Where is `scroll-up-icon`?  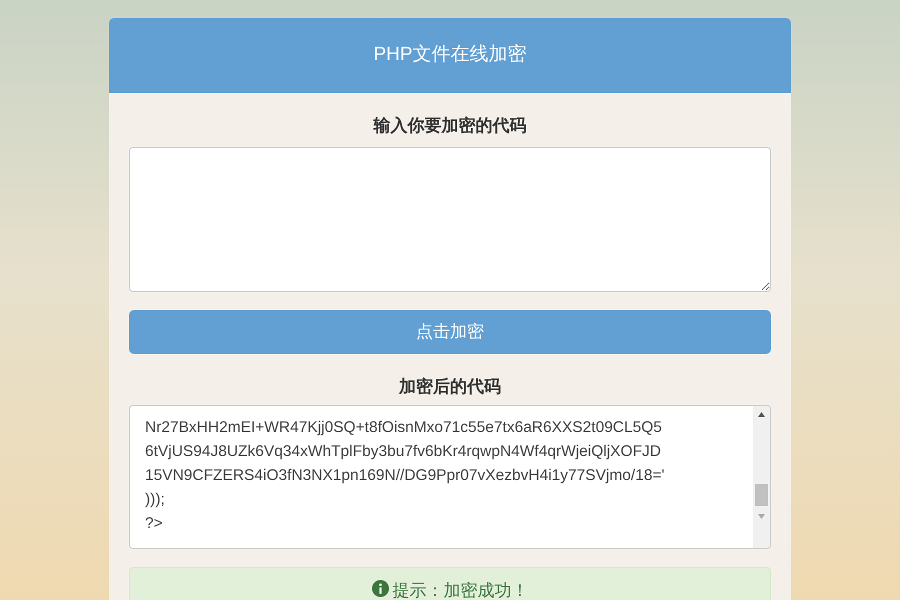 scroll-up-icon is located at coordinates (761, 414).